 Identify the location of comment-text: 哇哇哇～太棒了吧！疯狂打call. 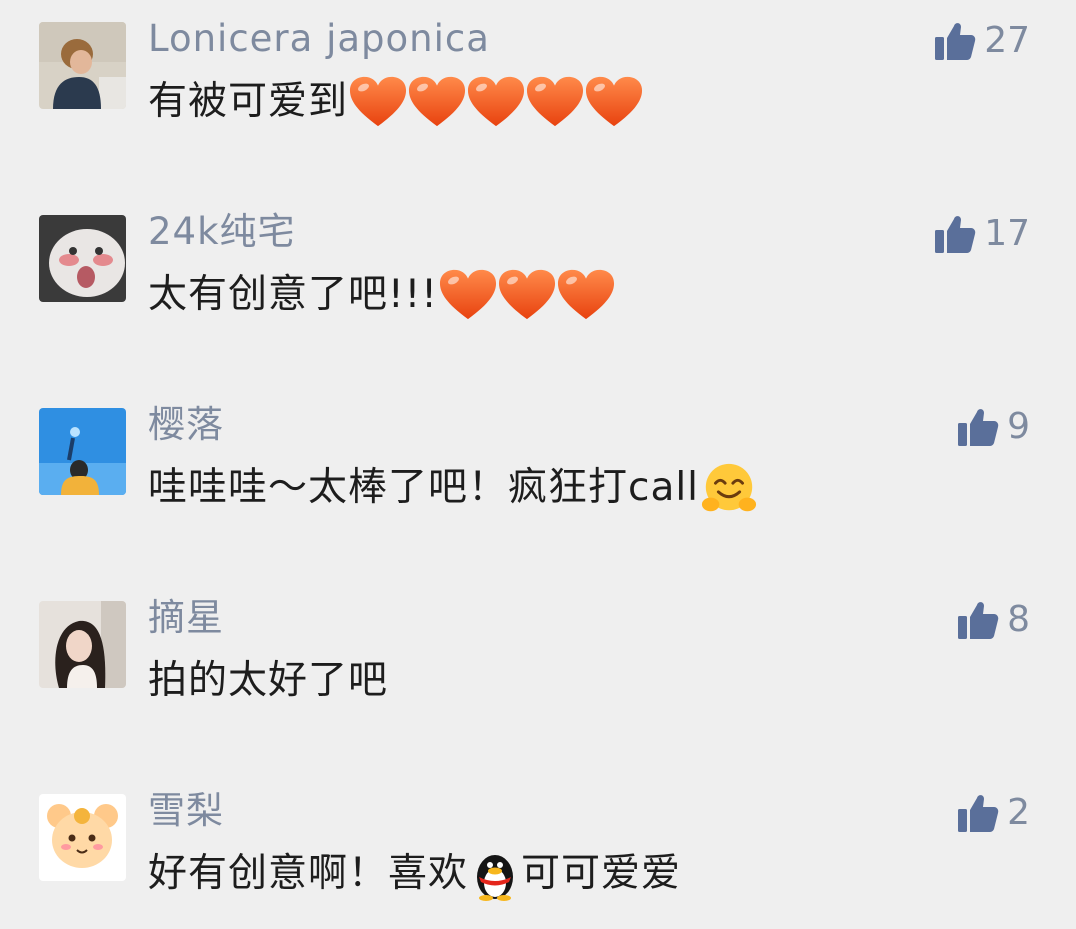
(453, 488).